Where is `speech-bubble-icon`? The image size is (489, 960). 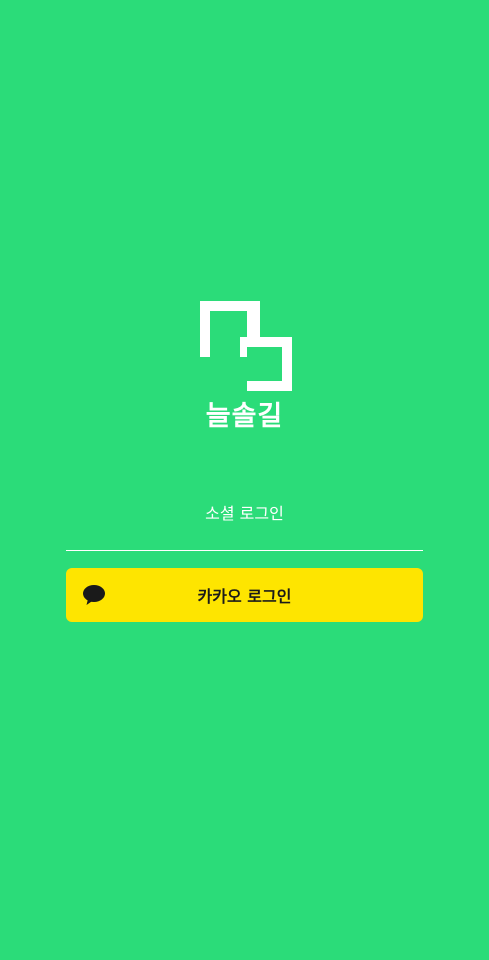
speech-bubble-icon is located at coordinates (94, 595).